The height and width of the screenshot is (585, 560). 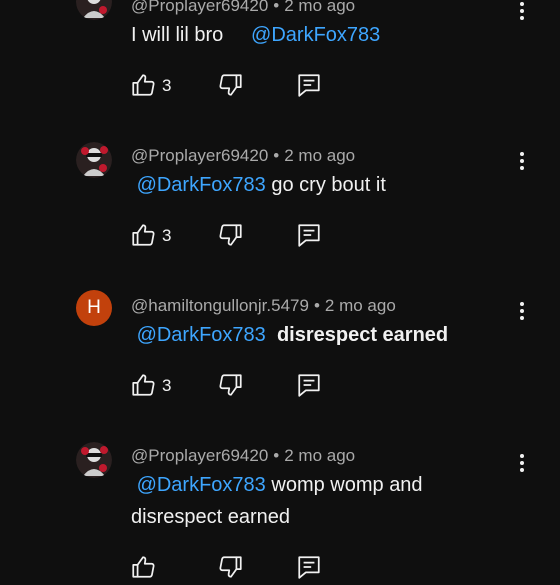 I want to click on comment-text: @DarkFox783 disrespect earned, so click(x=292, y=335).